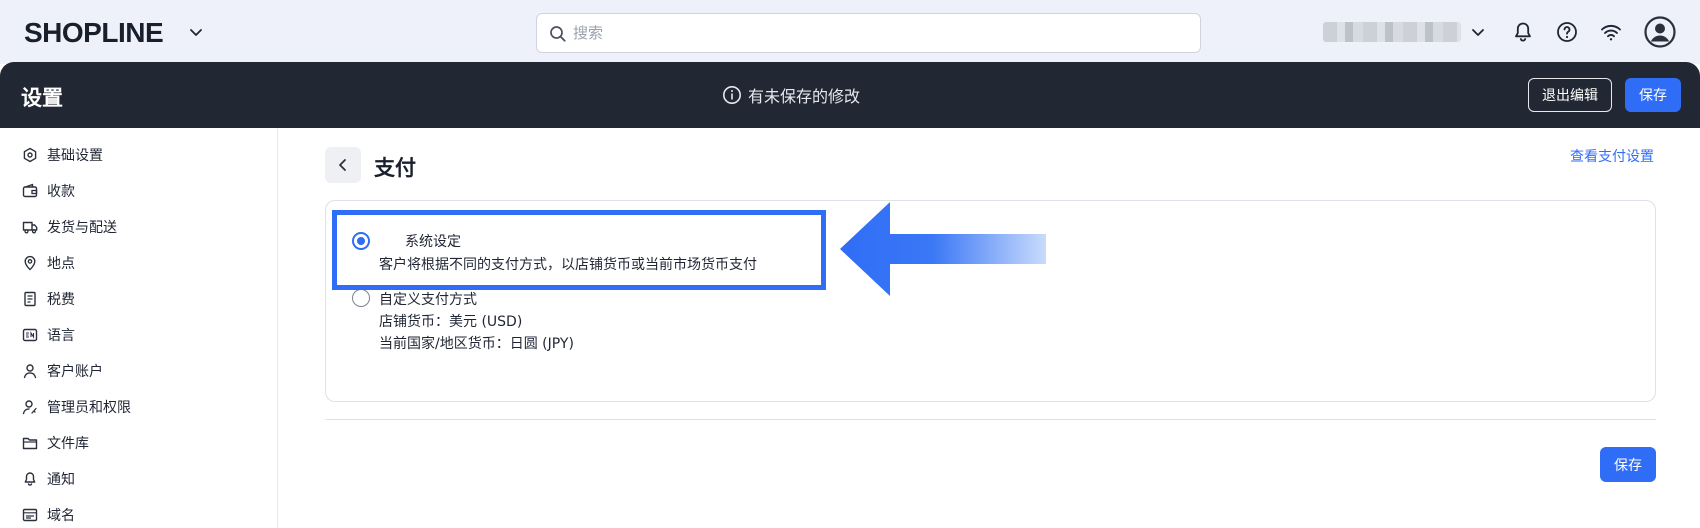 This screenshot has width=1700, height=528. I want to click on language-icon, so click(30, 335).